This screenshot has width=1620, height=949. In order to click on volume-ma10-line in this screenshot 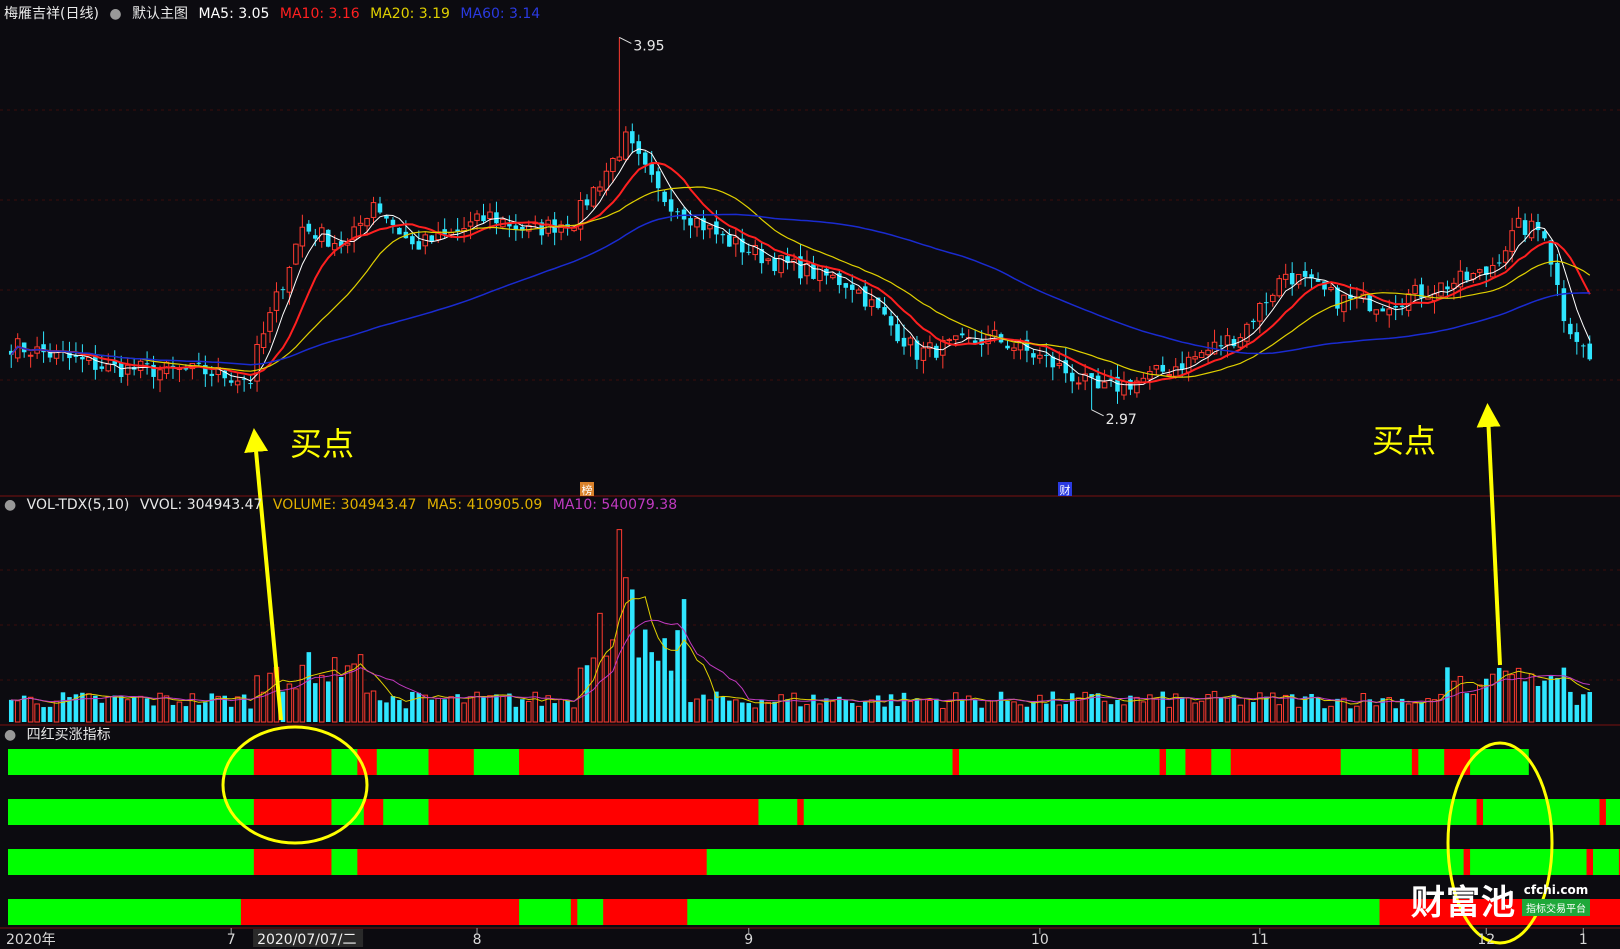, I will do `click(800, 661)`.